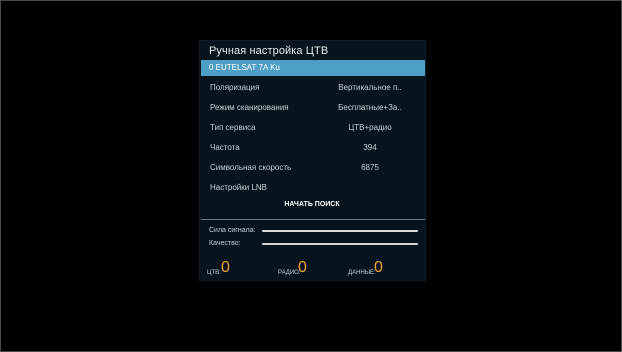  Describe the element at coordinates (370, 87) in the screenshot. I see `polarization-value: Вертикальное п..` at that location.